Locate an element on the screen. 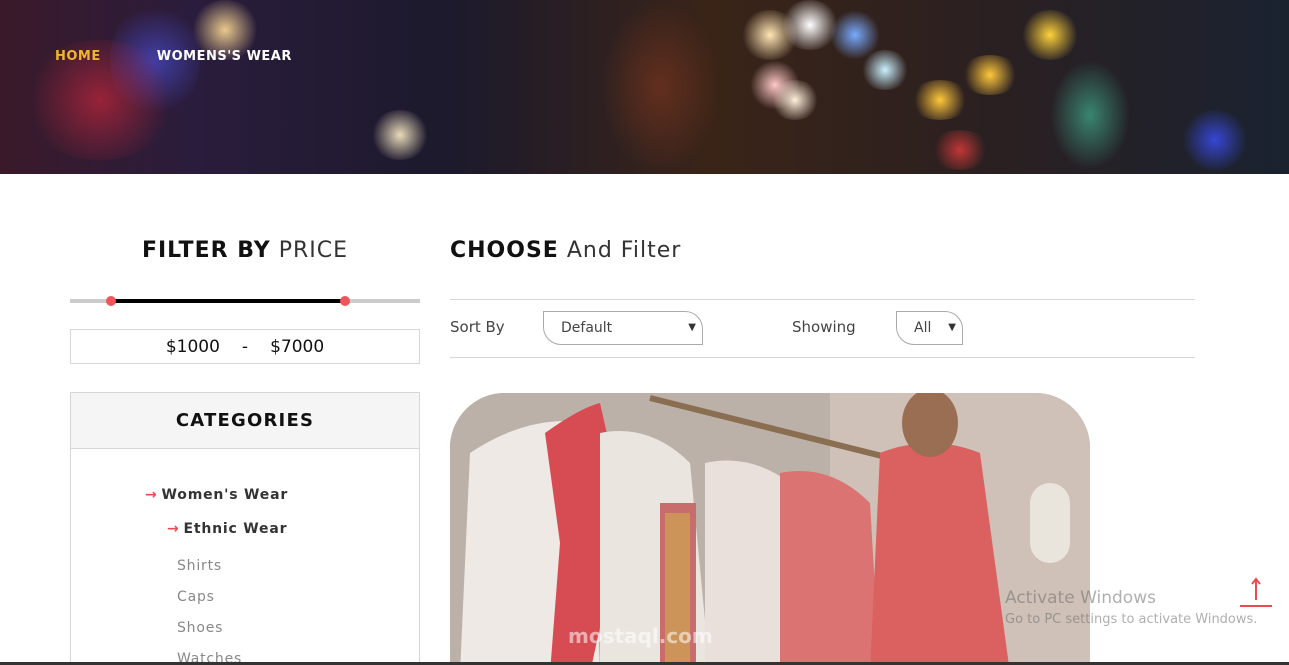 Image resolution: width=1289 pixels, height=665 pixels. category-item-caps: Caps is located at coordinates (196, 597).